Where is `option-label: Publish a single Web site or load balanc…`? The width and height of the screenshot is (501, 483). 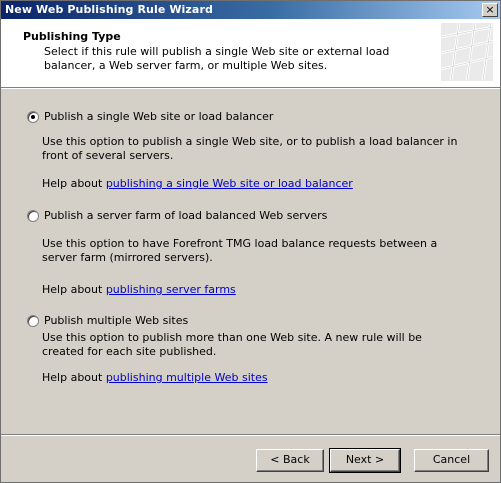 option-label: Publish a single Web site or load balanc… is located at coordinates (159, 116).